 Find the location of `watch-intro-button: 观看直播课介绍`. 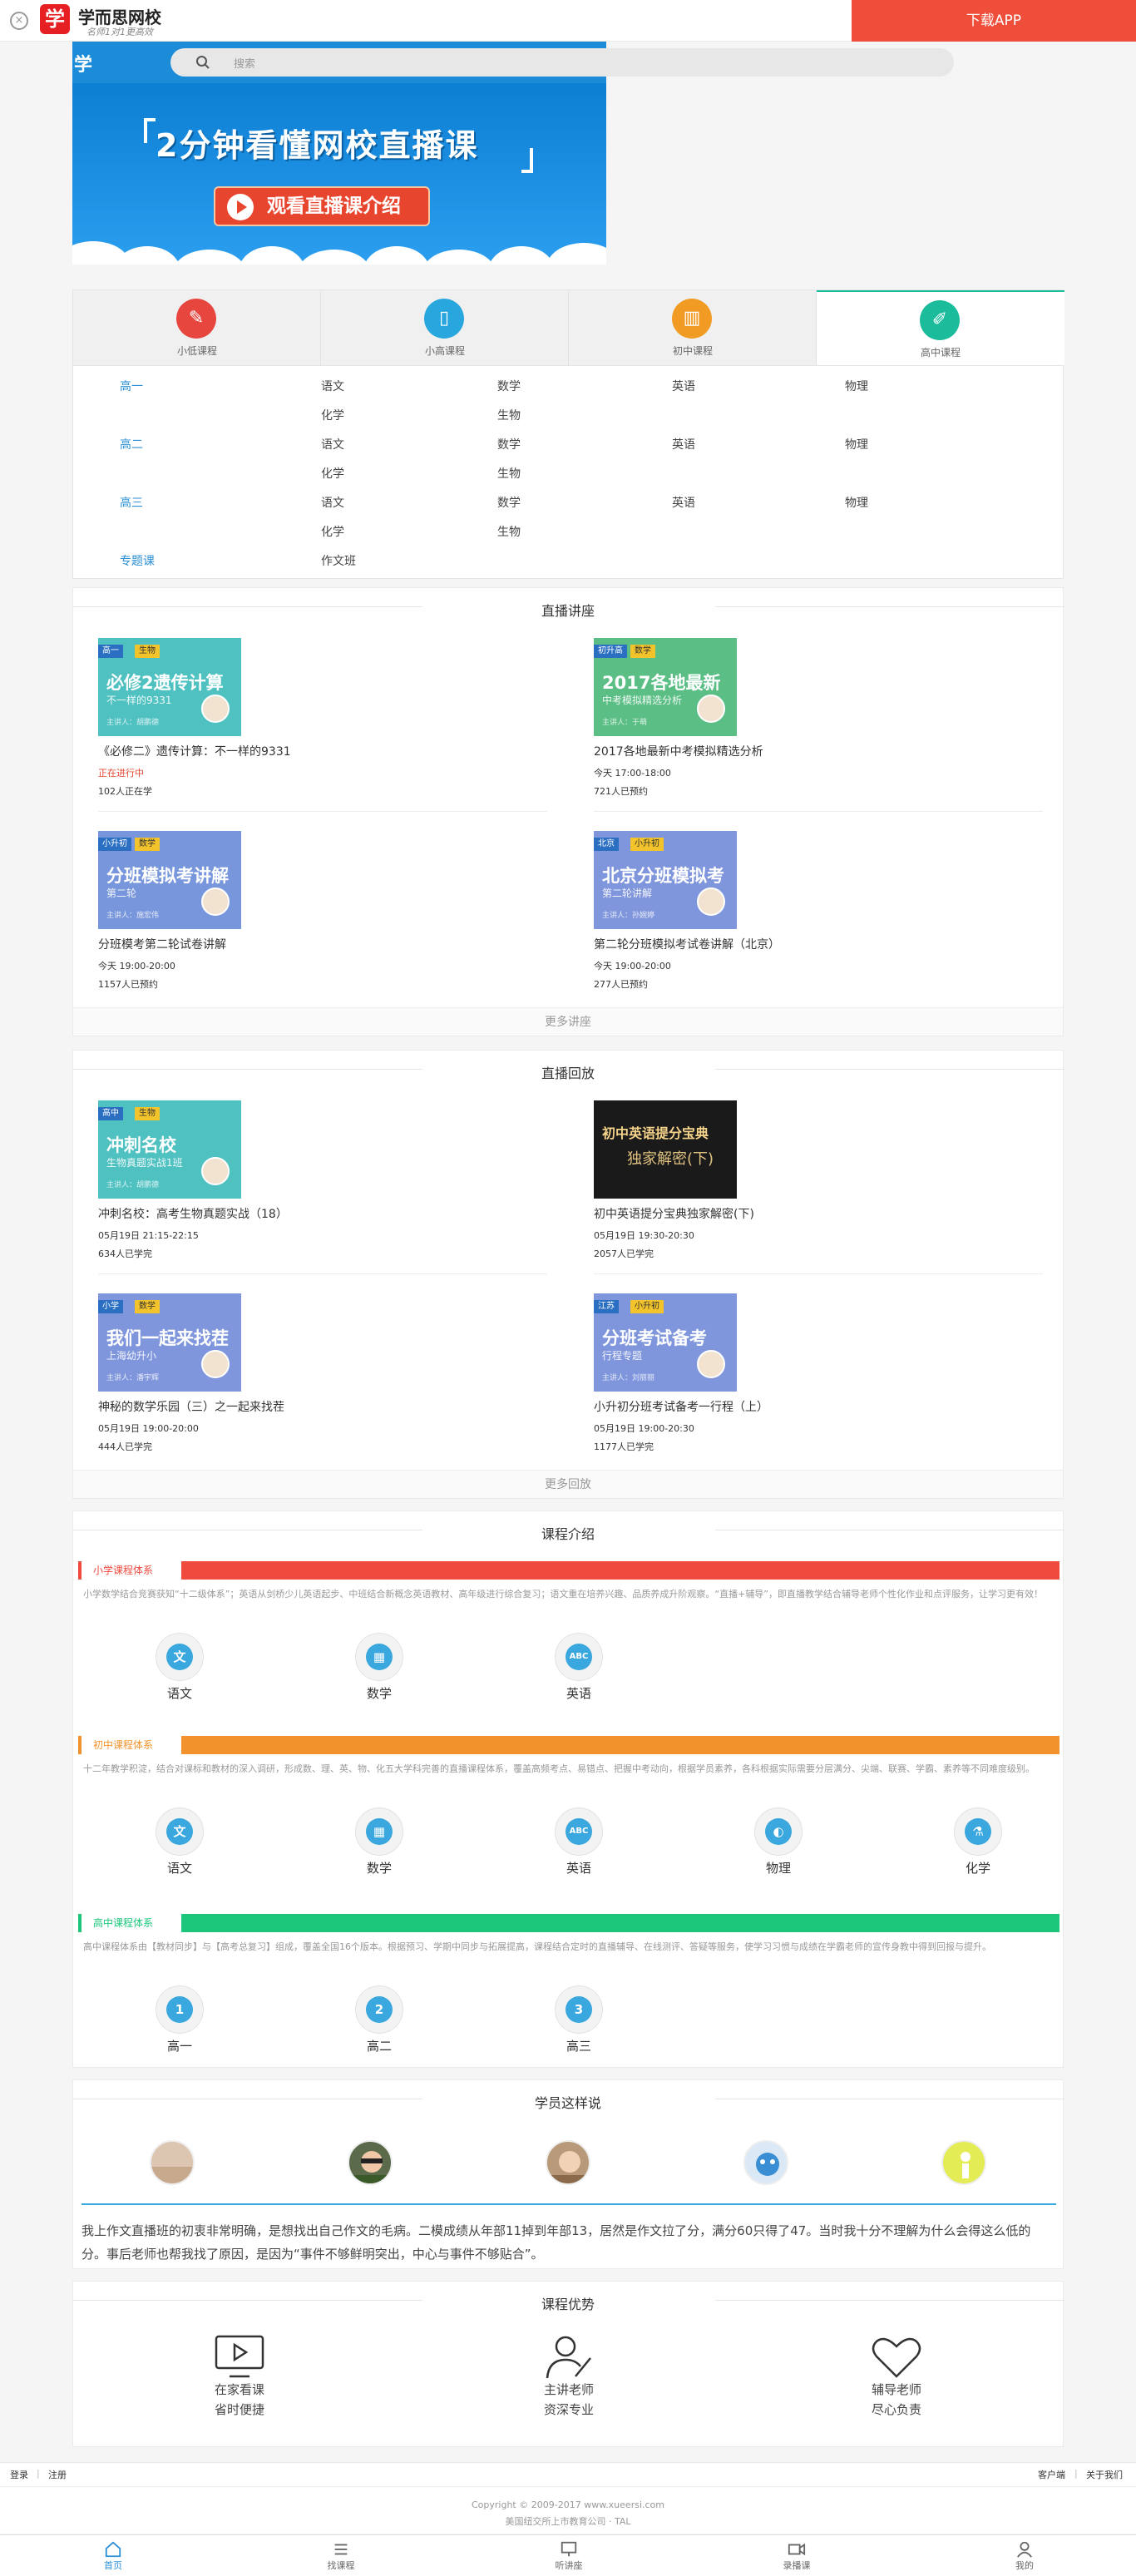

watch-intro-button: 观看直播课介绍 is located at coordinates (322, 206).